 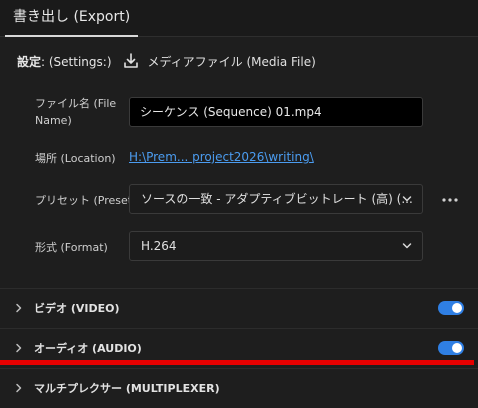 I want to click on settings-label: 設定: (Settings:), so click(x=64, y=61).